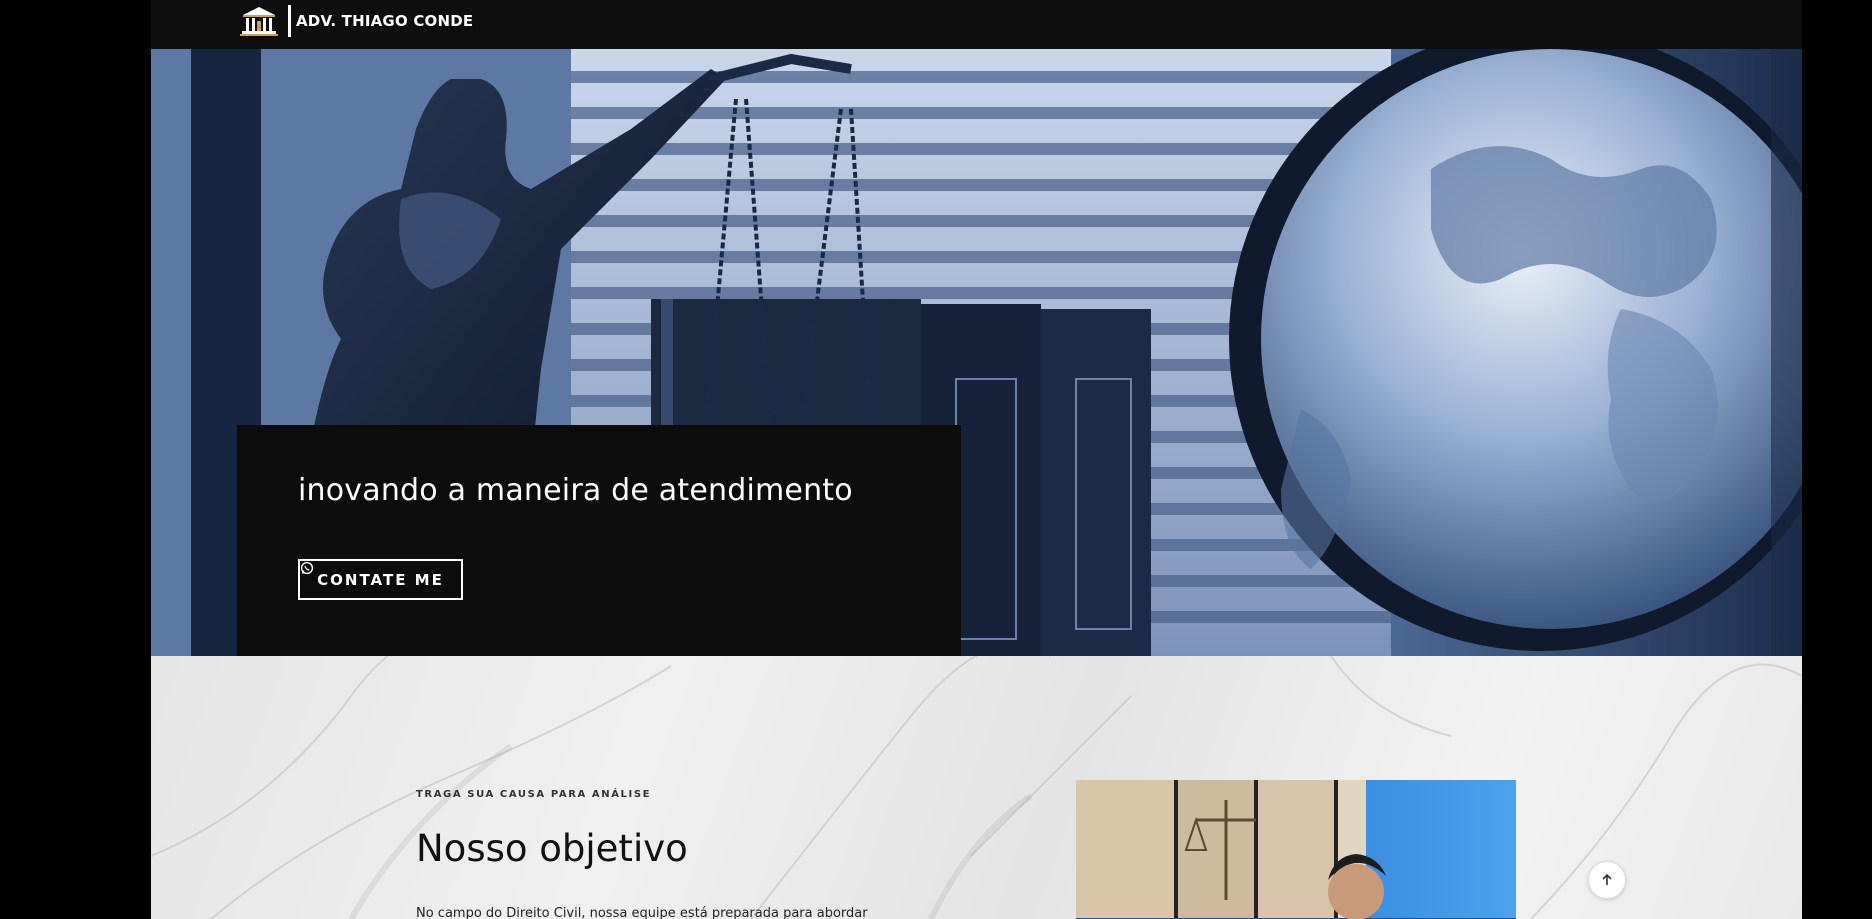 The height and width of the screenshot is (919, 1872). I want to click on contact-me-button: CONTATE ME, so click(380, 579).